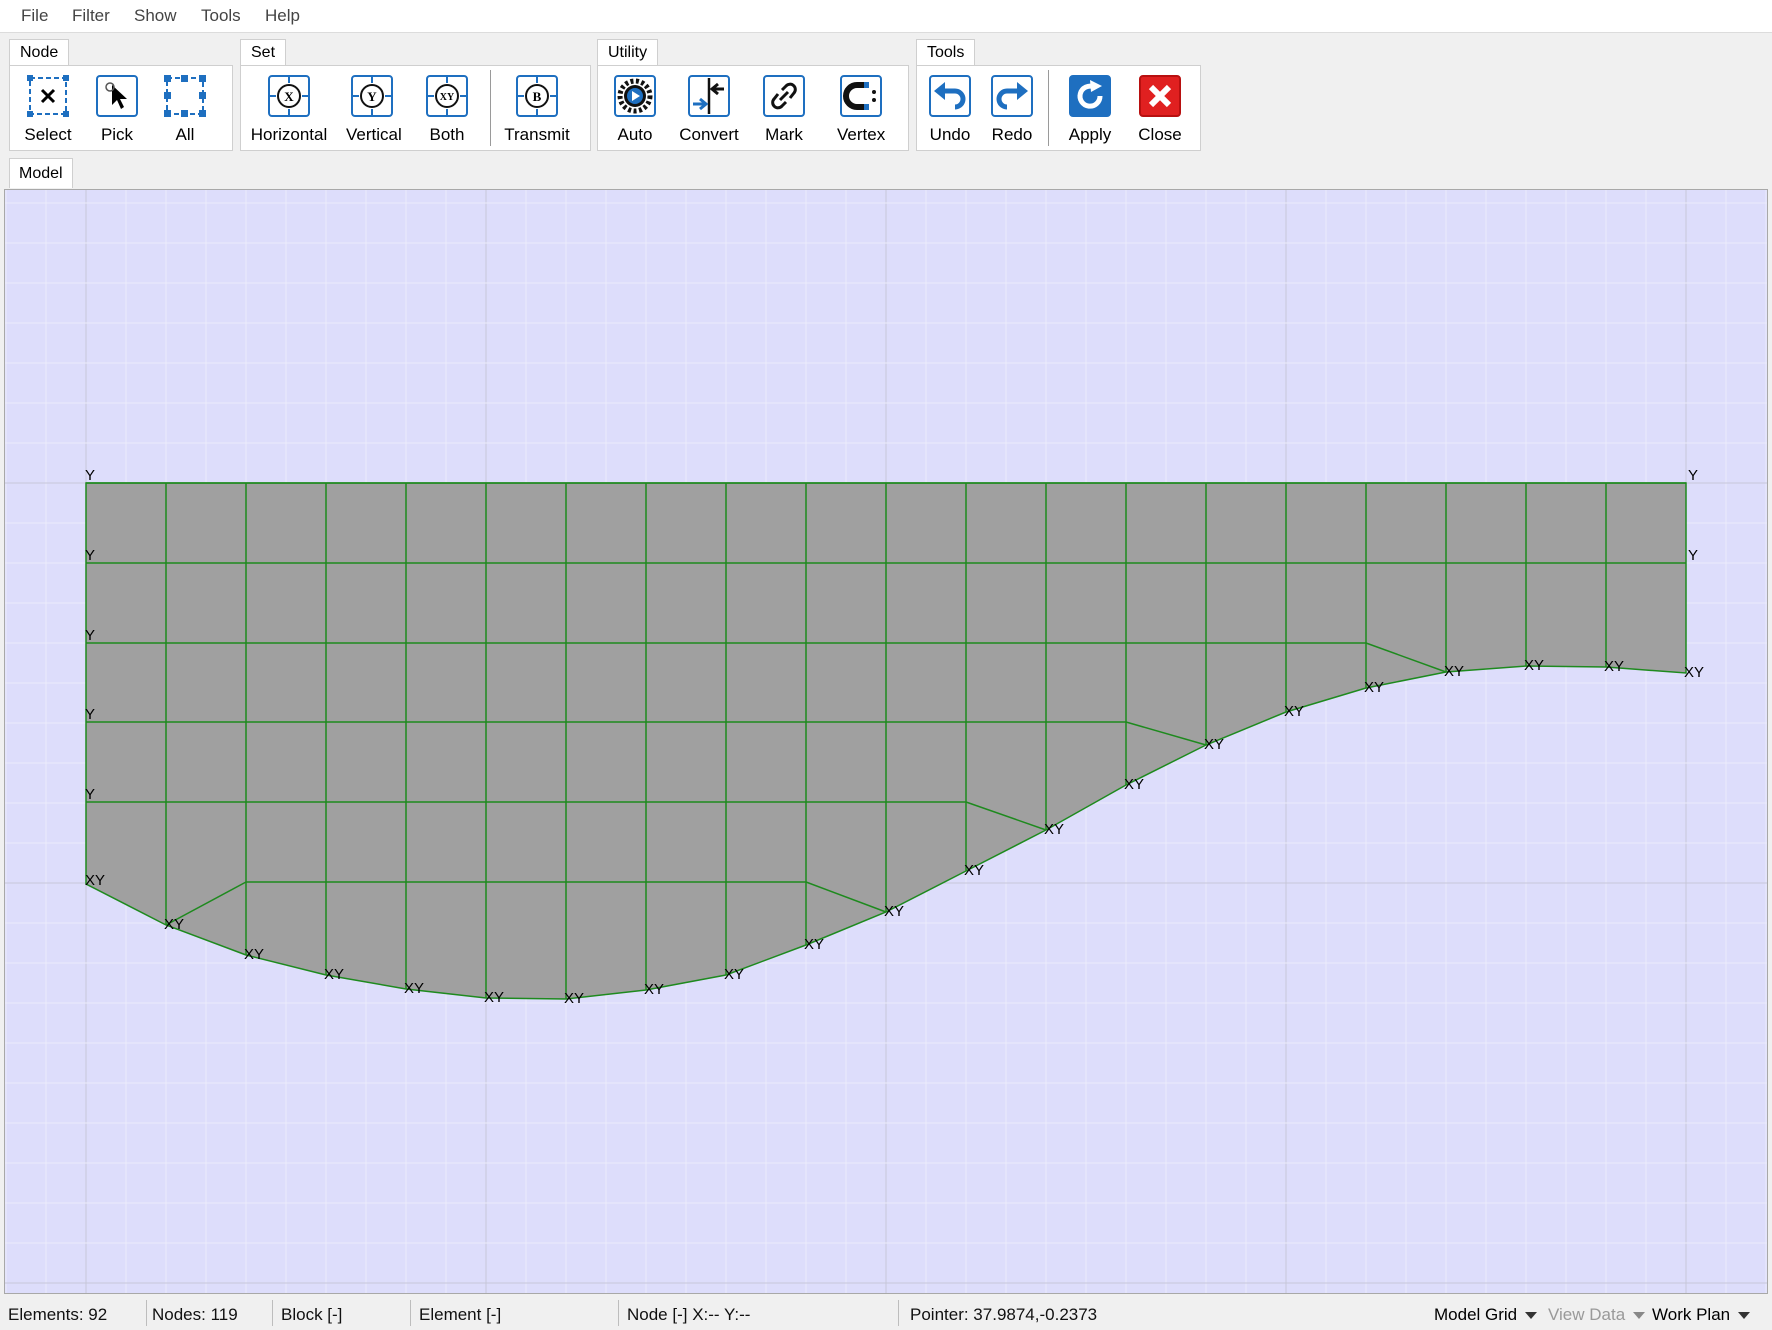 The width and height of the screenshot is (1772, 1330). I want to click on menu-file: File, so click(34, 16).